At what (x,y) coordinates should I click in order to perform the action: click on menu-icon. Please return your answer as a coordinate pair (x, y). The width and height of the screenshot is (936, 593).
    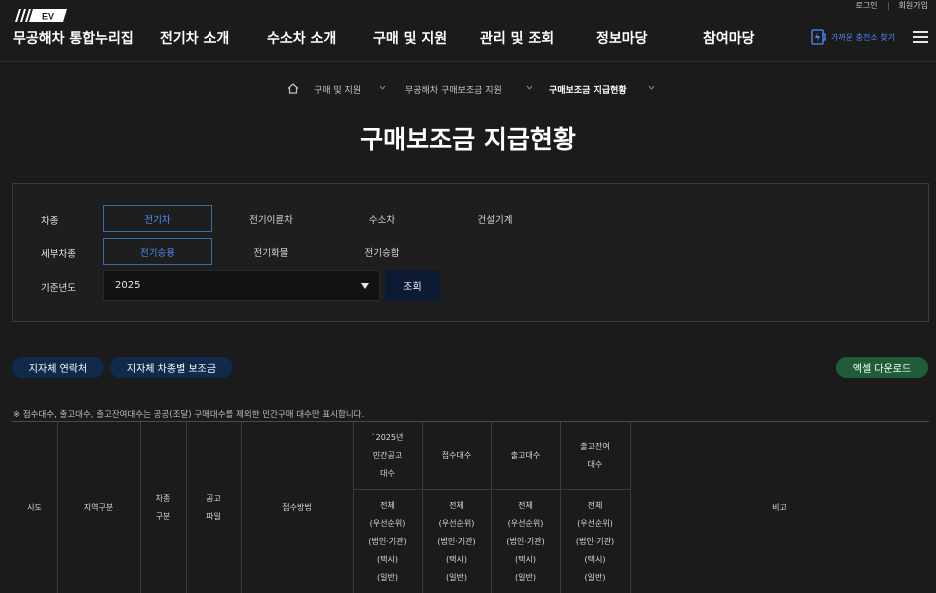
    Looking at the image, I should click on (920, 37).